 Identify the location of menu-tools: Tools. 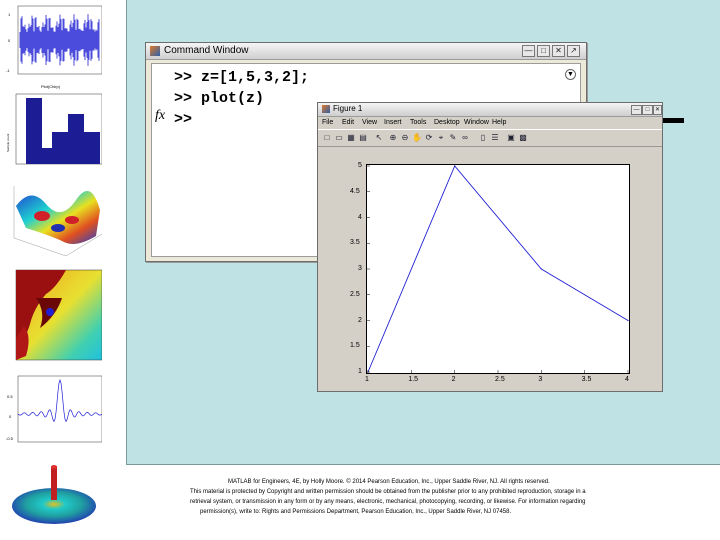
(418, 122).